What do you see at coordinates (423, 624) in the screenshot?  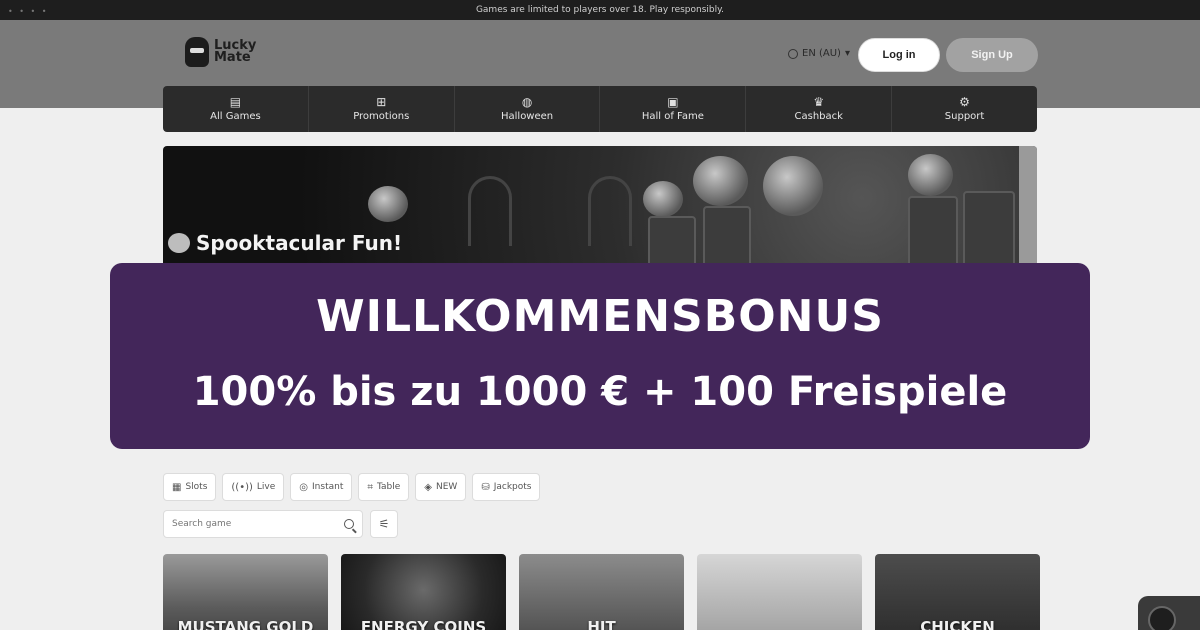 I see `game-tile-title: ENERGY COINS` at bounding box center [423, 624].